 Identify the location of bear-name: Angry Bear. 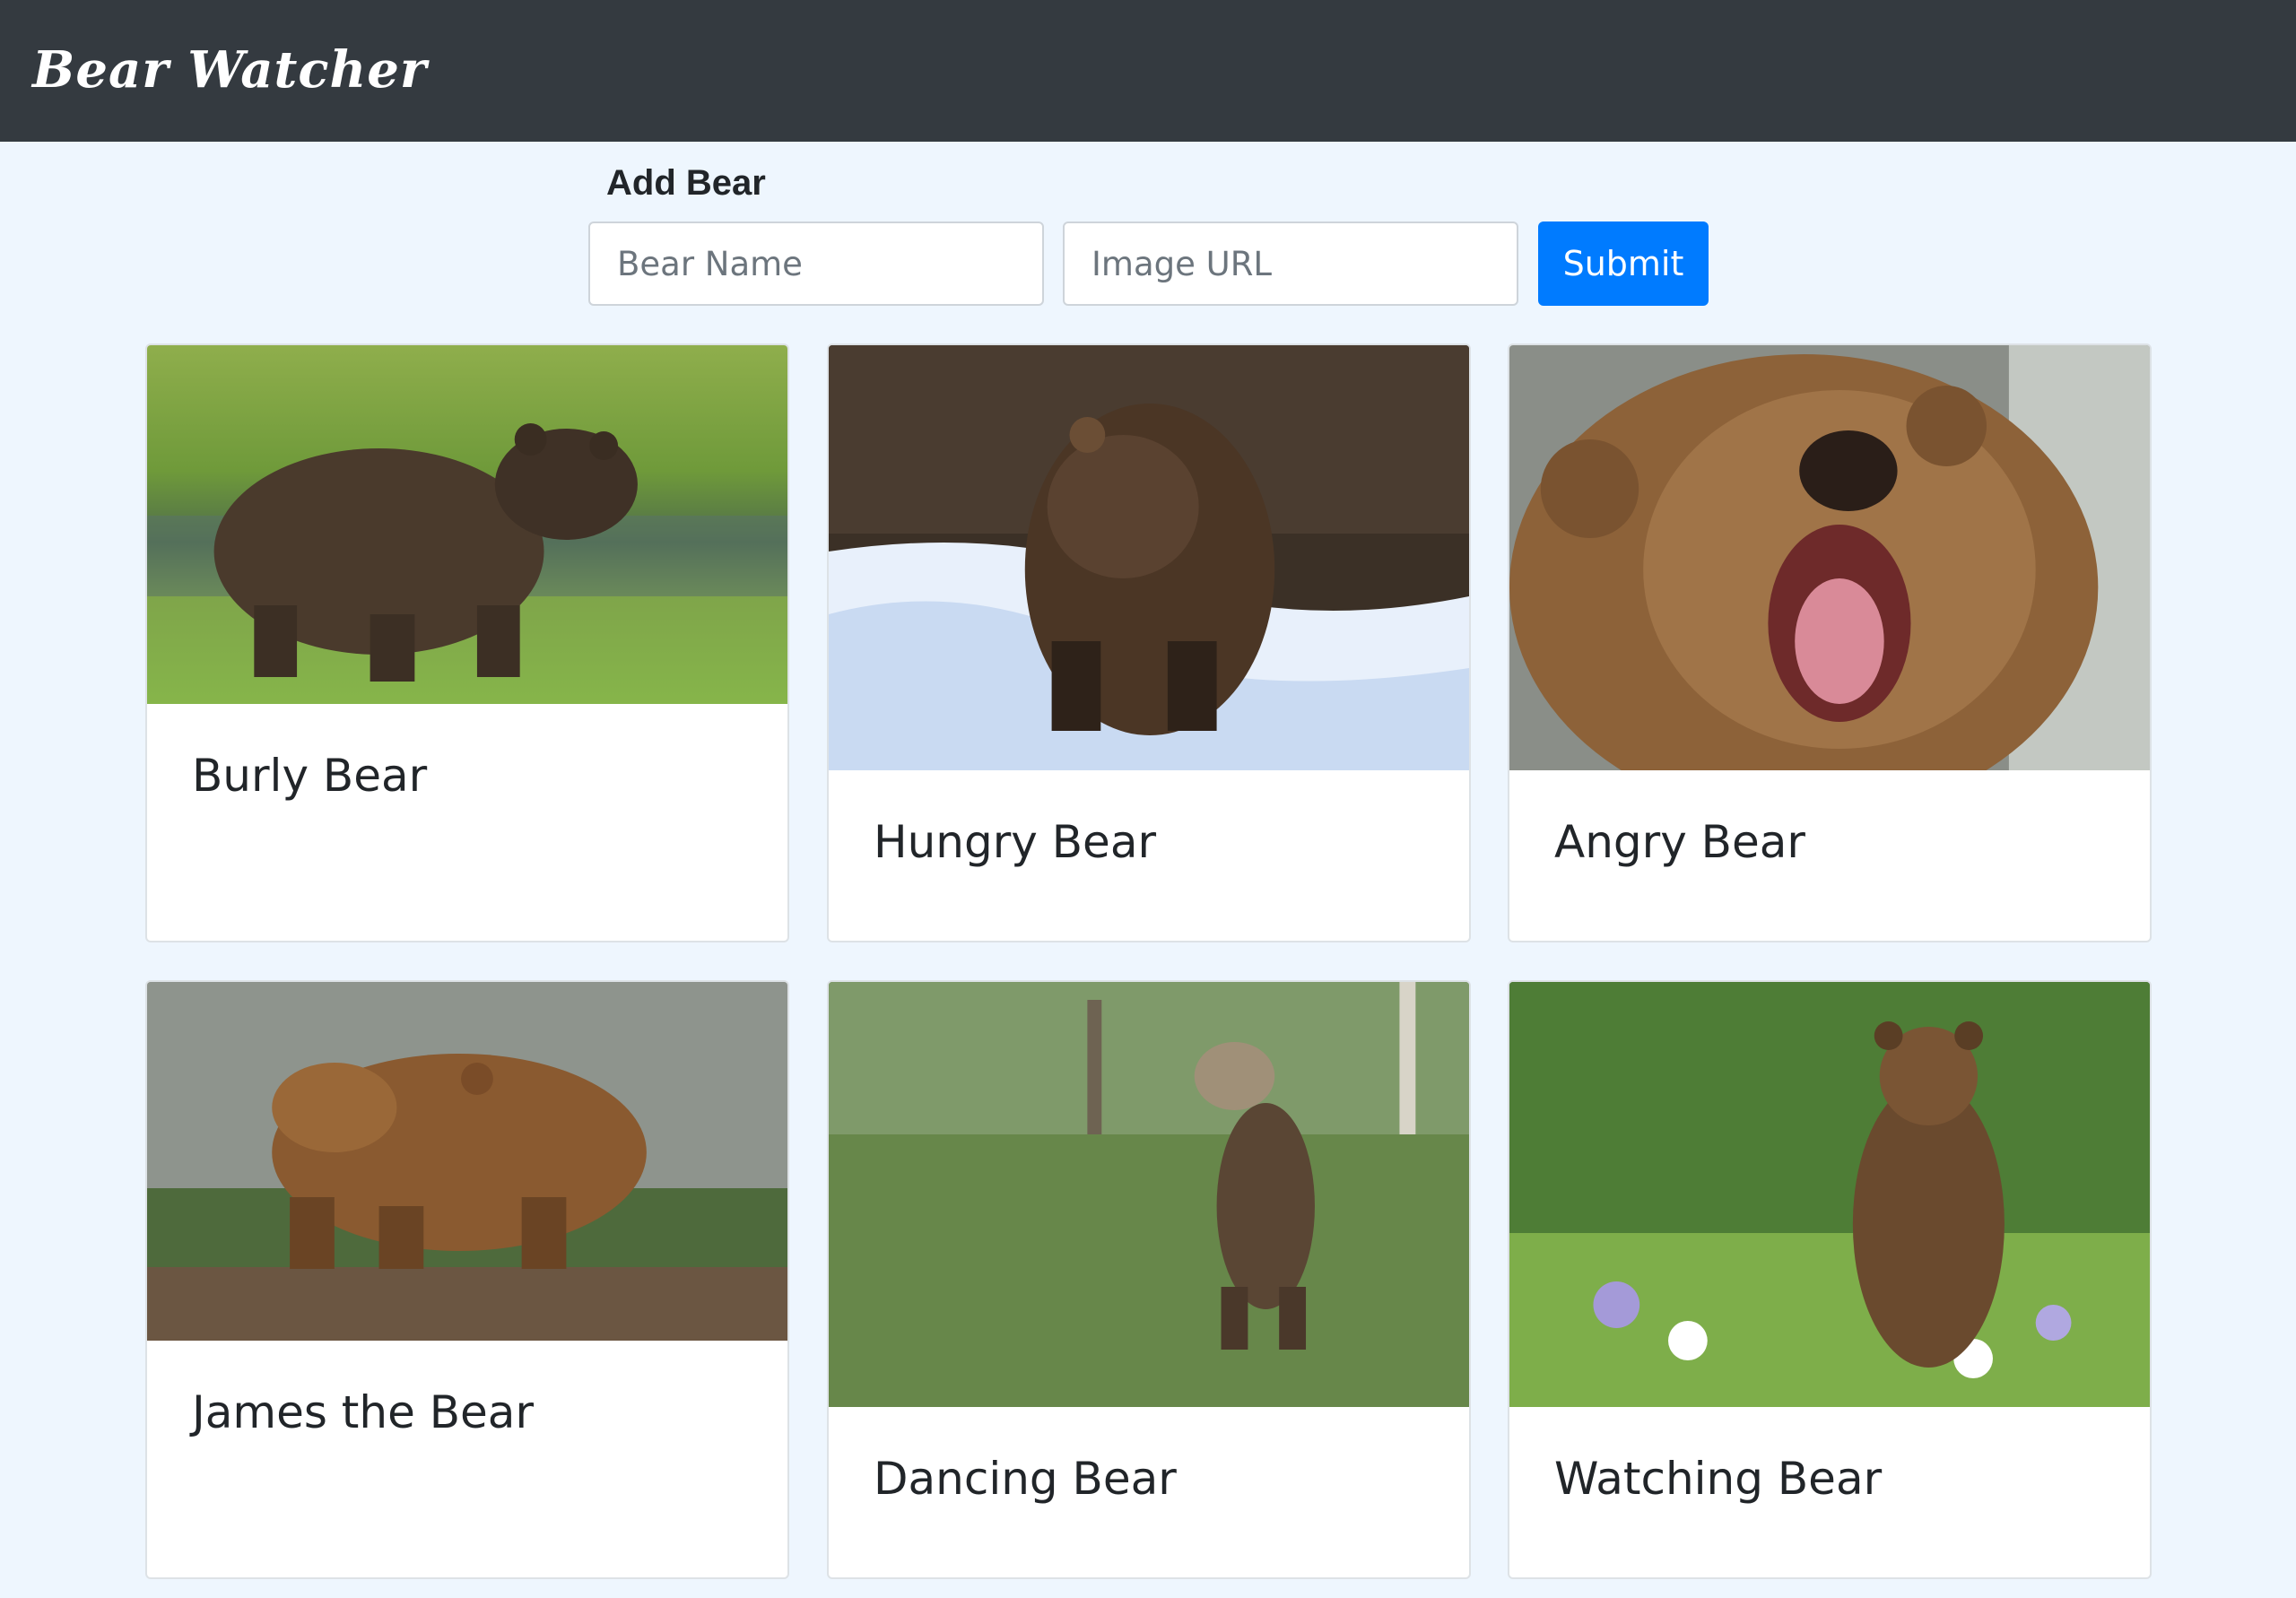
(1679, 842).